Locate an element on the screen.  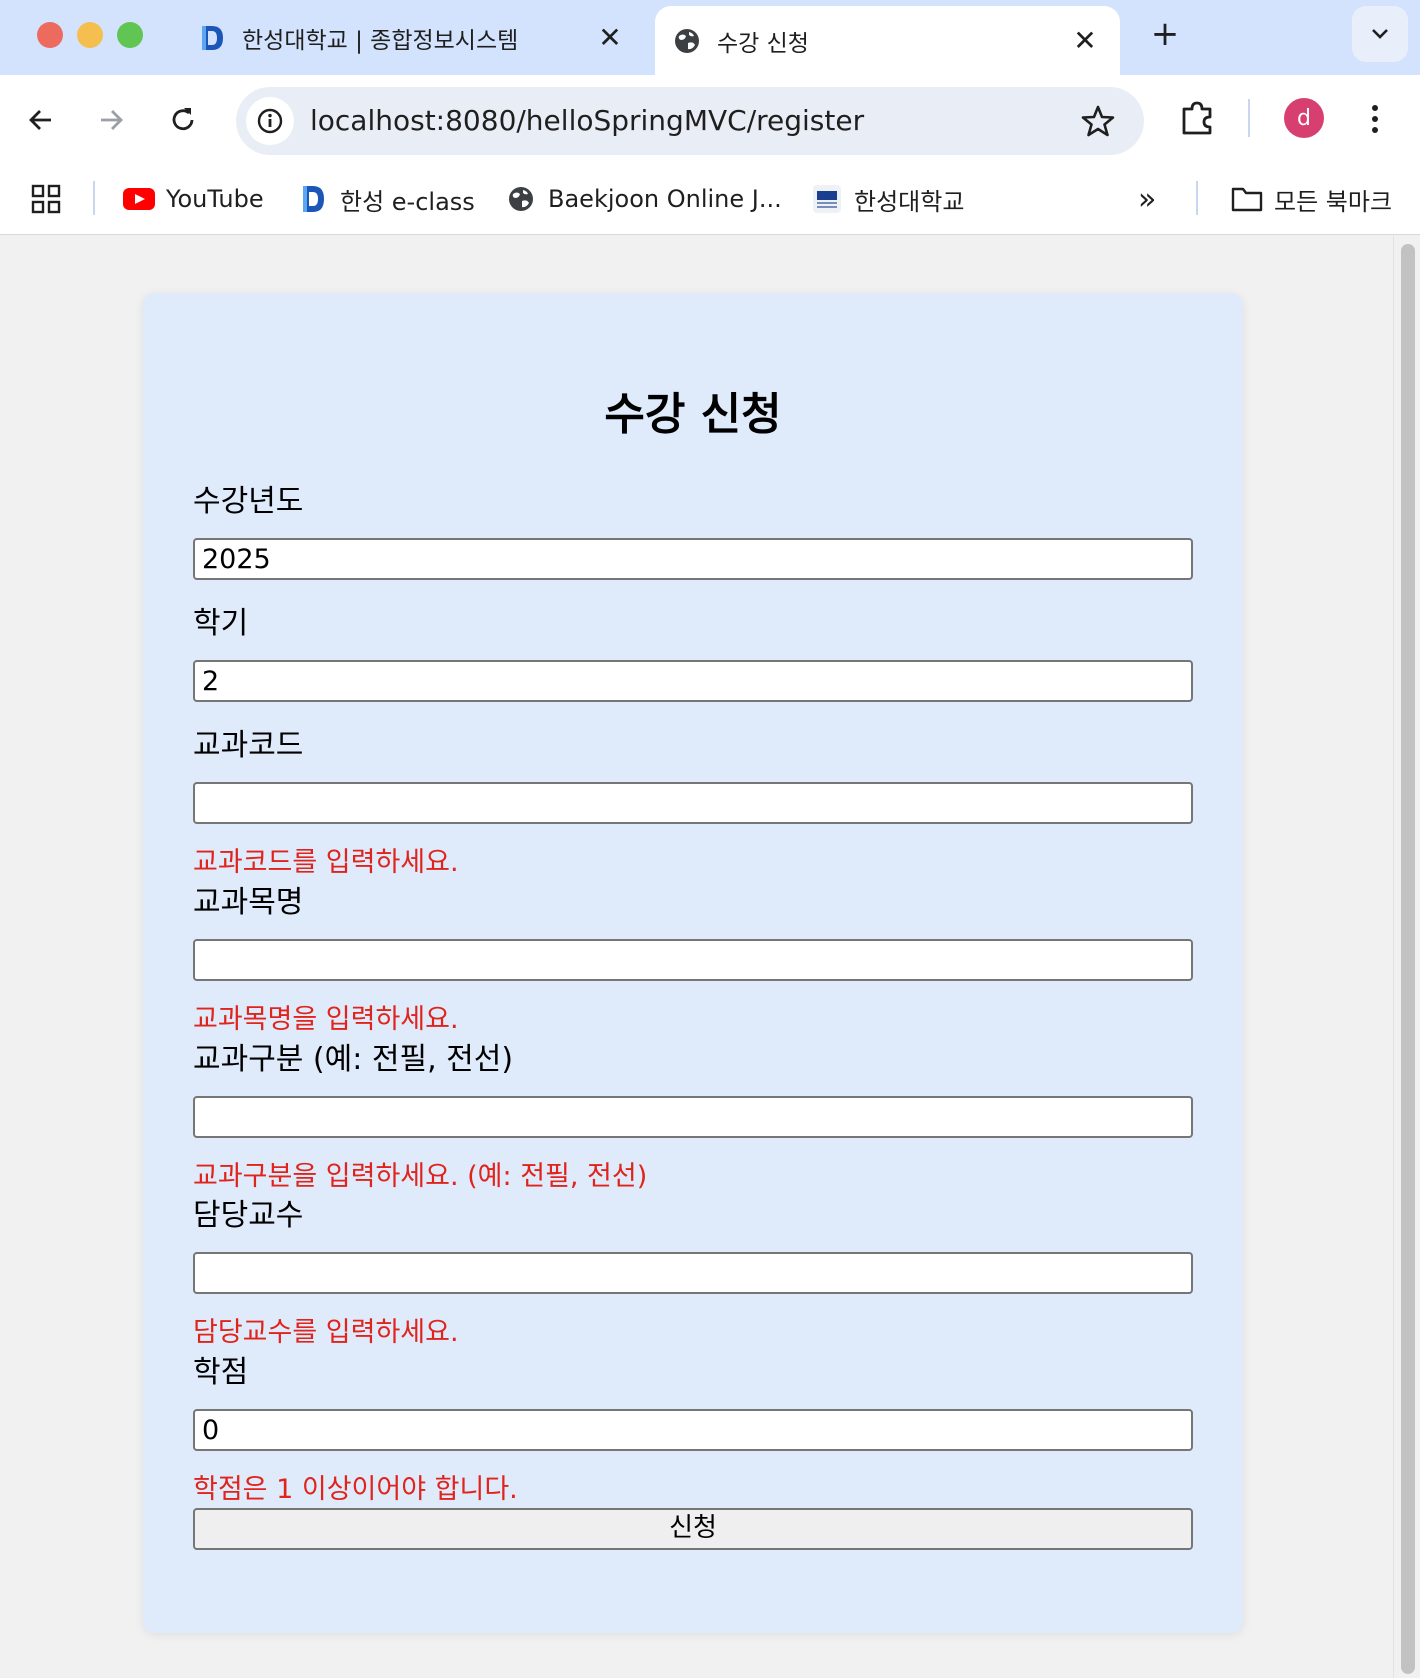
minimize-window-button is located at coordinates (90, 35).